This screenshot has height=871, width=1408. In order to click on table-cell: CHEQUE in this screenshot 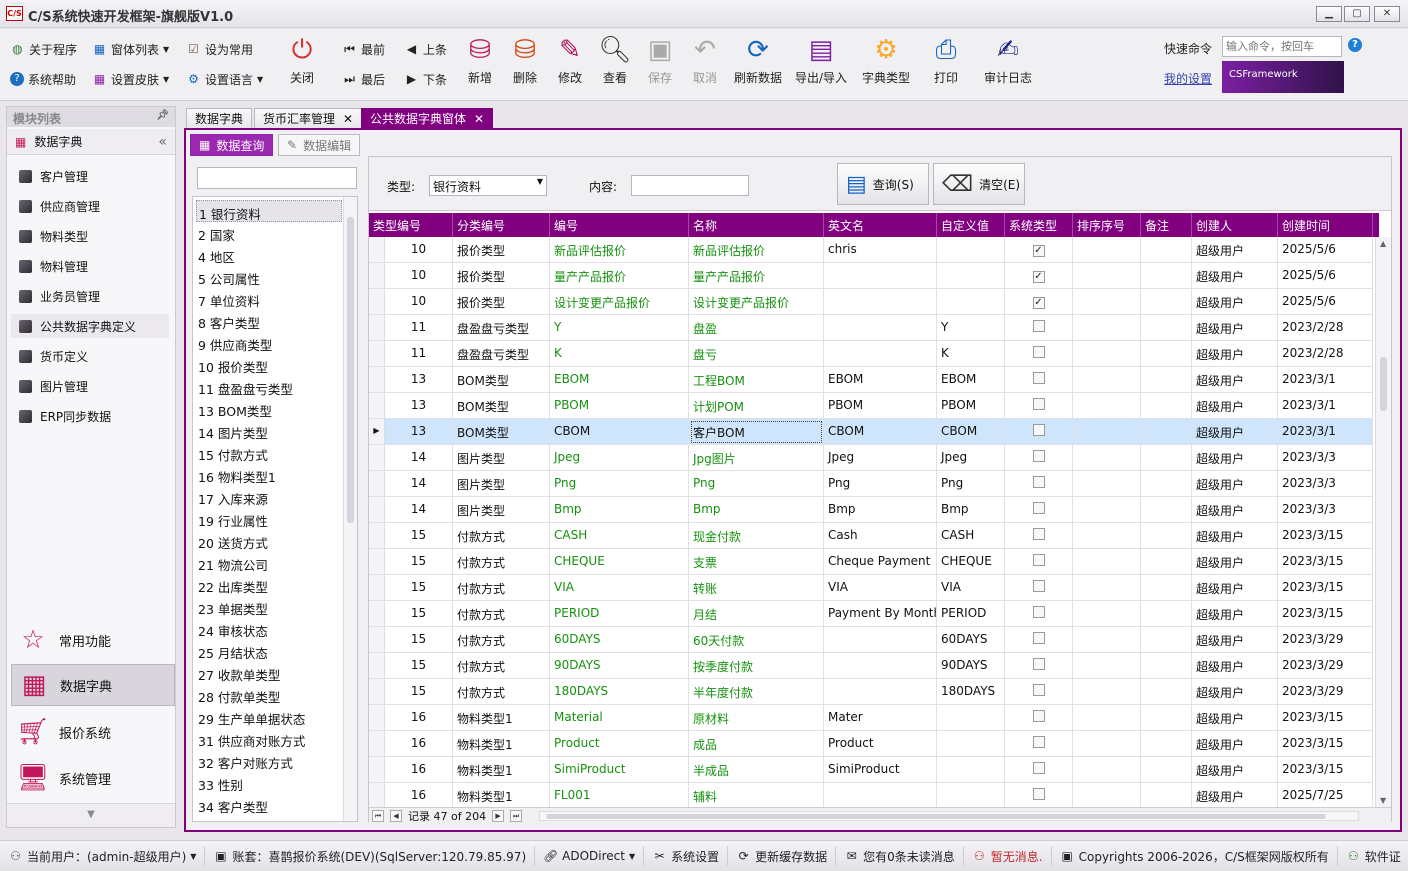, I will do `click(619, 562)`.